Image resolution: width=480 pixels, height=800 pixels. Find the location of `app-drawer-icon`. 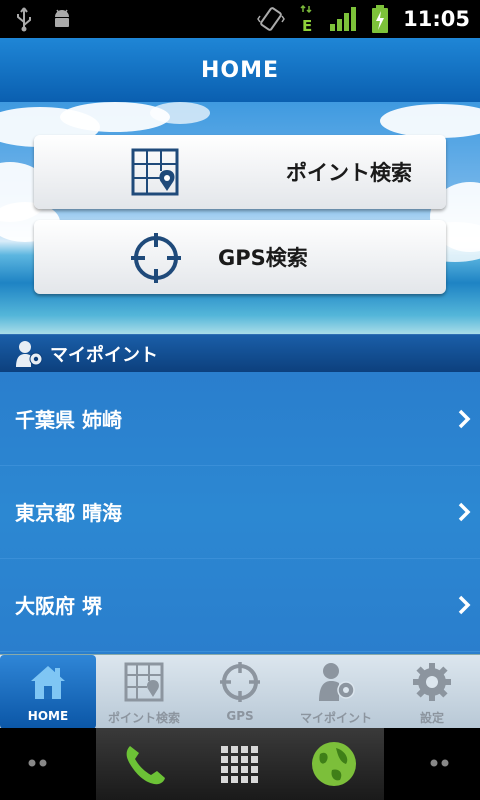

app-drawer-icon is located at coordinates (239, 764).